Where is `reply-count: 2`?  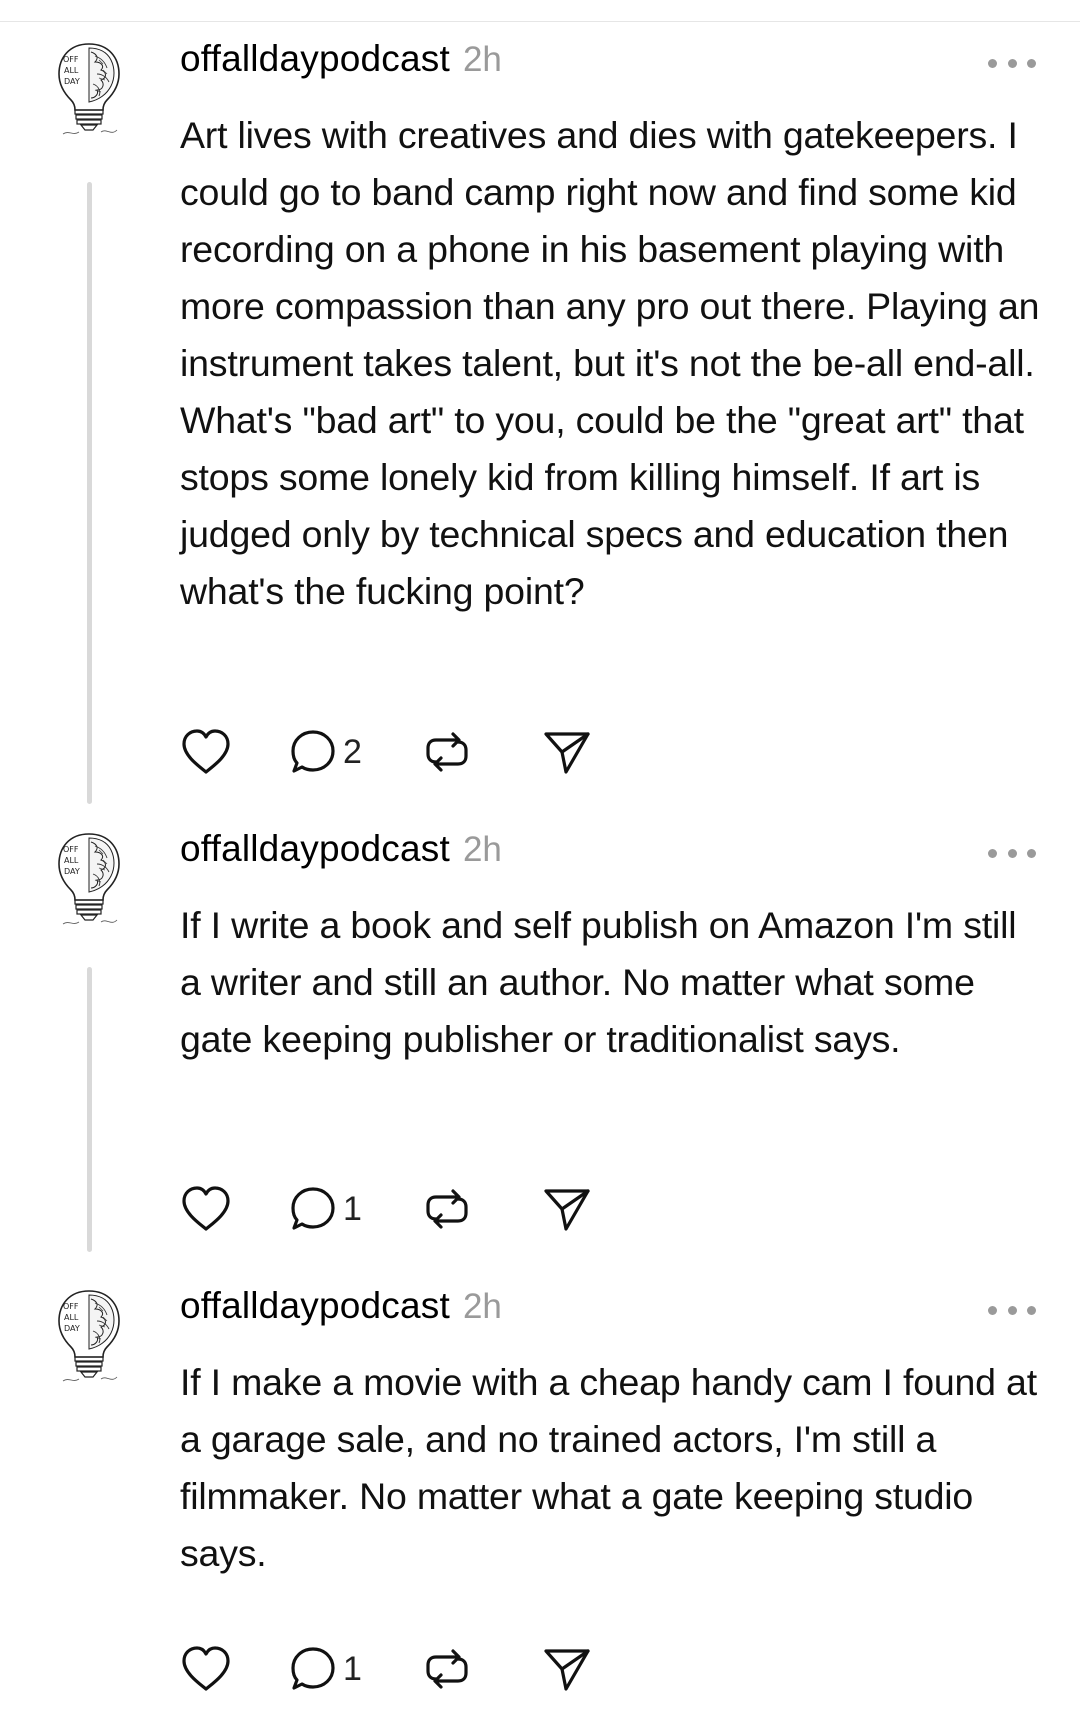
reply-count: 2 is located at coordinates (352, 751).